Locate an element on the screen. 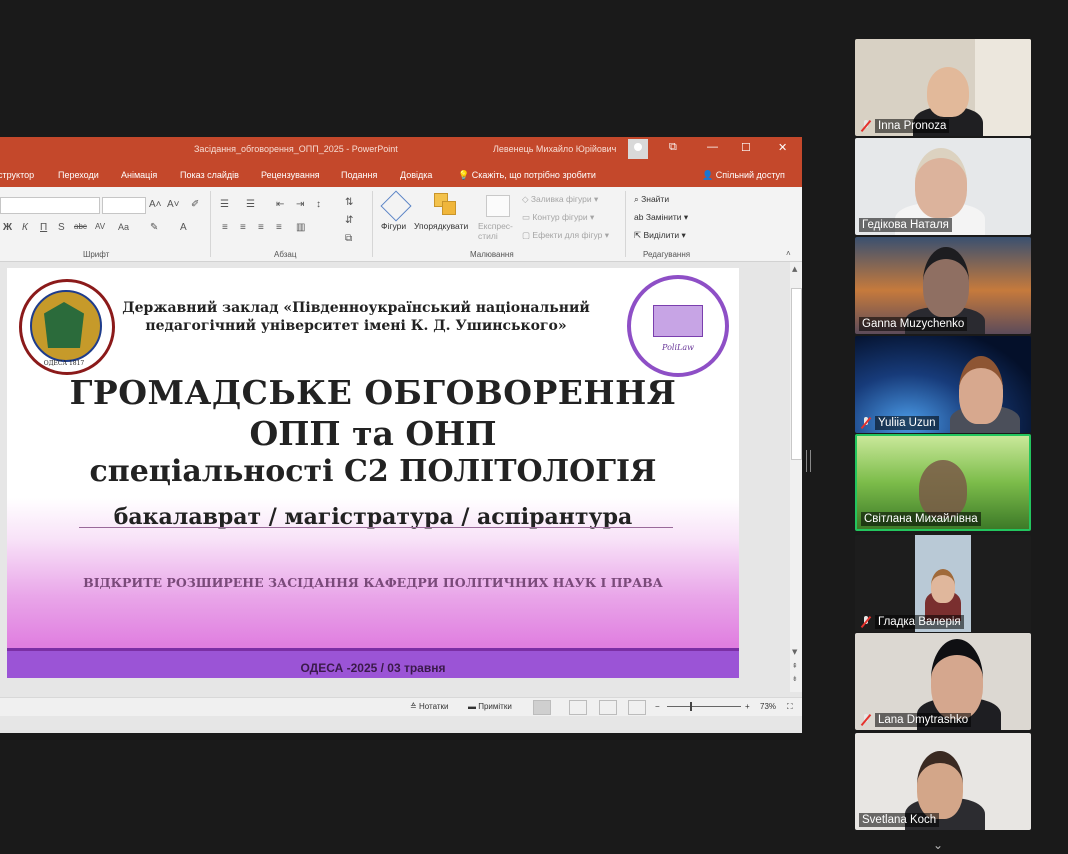 The image size is (1068, 854). tab-animation: Анімація is located at coordinates (139, 175).